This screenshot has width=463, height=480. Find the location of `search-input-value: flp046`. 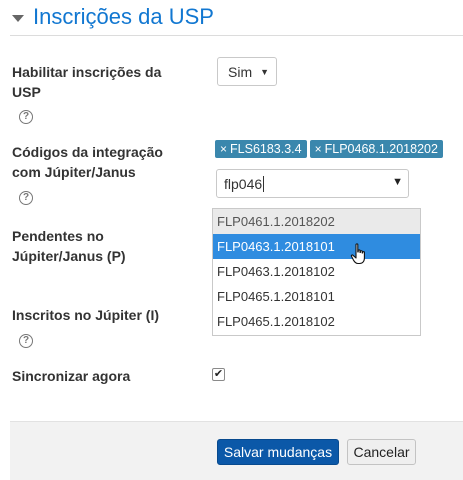

search-input-value: flp046 is located at coordinates (243, 183).